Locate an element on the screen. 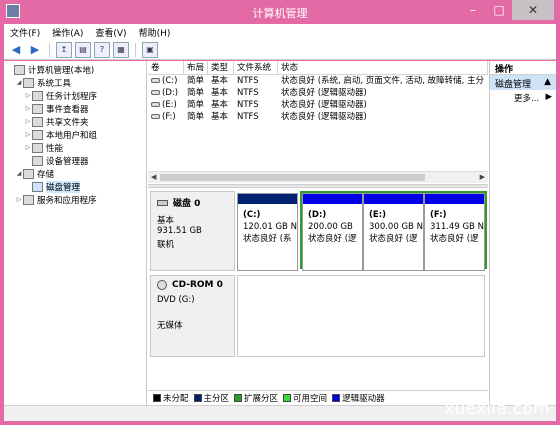 This screenshot has width=560, height=425. partition-block: (C:) 120.01 GB N 状态良好 (系 is located at coordinates (267, 232).